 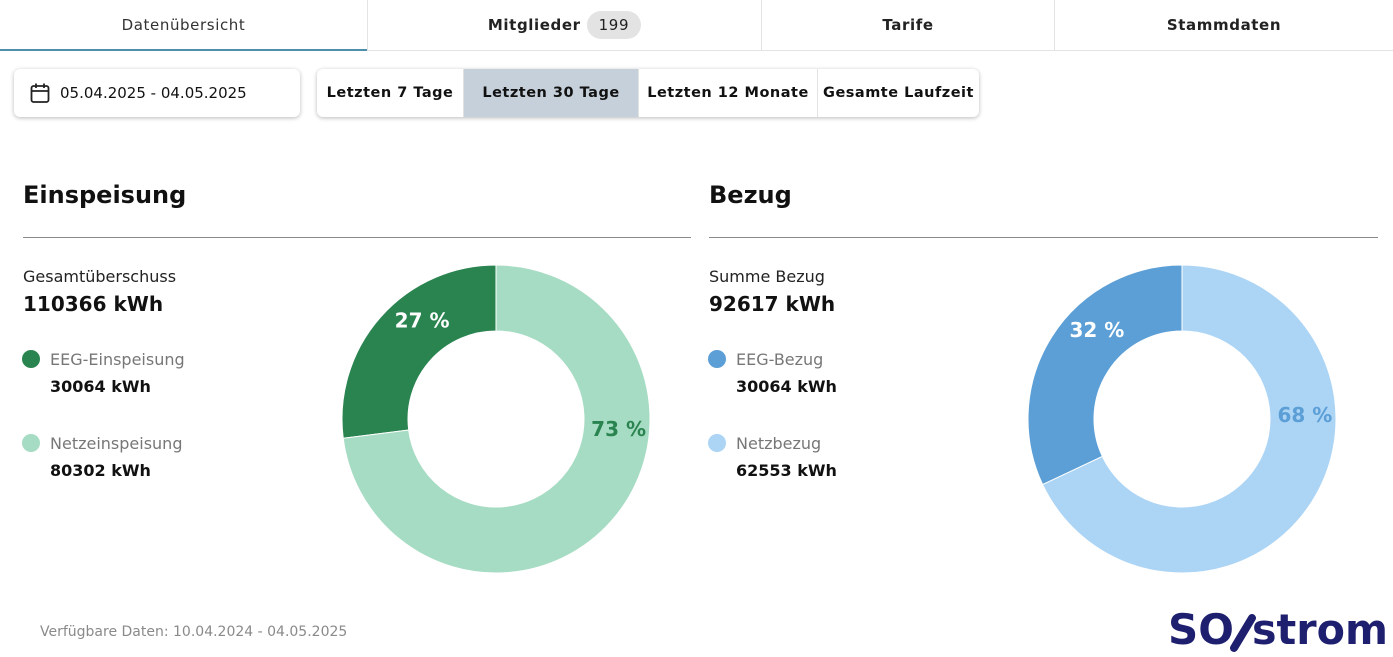 What do you see at coordinates (614, 25) in the screenshot?
I see `member-count-badge: 199` at bounding box center [614, 25].